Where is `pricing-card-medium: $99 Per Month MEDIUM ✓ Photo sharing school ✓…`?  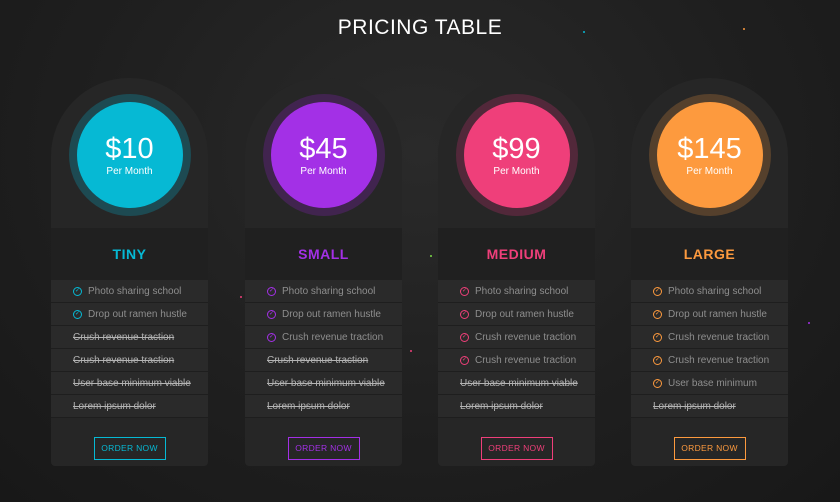 pricing-card-medium: $99 Per Month MEDIUM ✓ Photo sharing school ✓… is located at coordinates (516, 272).